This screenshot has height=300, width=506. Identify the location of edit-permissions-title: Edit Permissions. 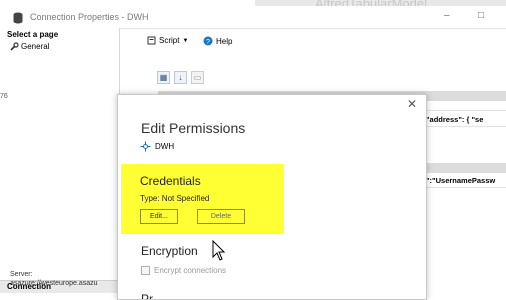
(193, 128).